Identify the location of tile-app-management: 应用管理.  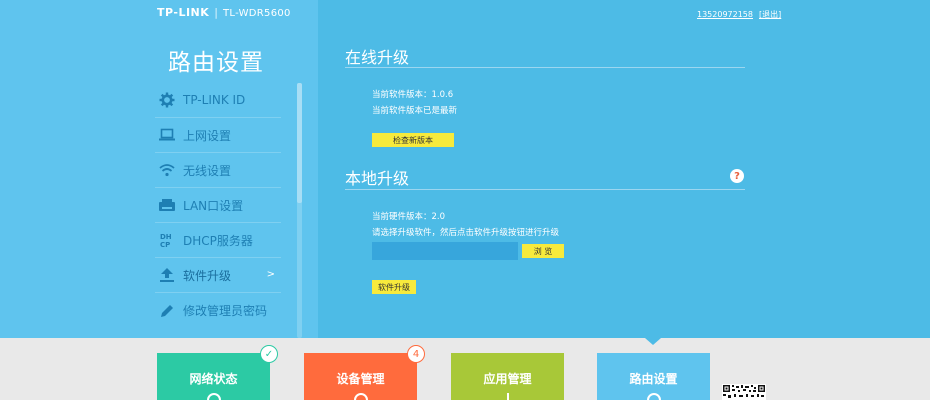
(507, 376).